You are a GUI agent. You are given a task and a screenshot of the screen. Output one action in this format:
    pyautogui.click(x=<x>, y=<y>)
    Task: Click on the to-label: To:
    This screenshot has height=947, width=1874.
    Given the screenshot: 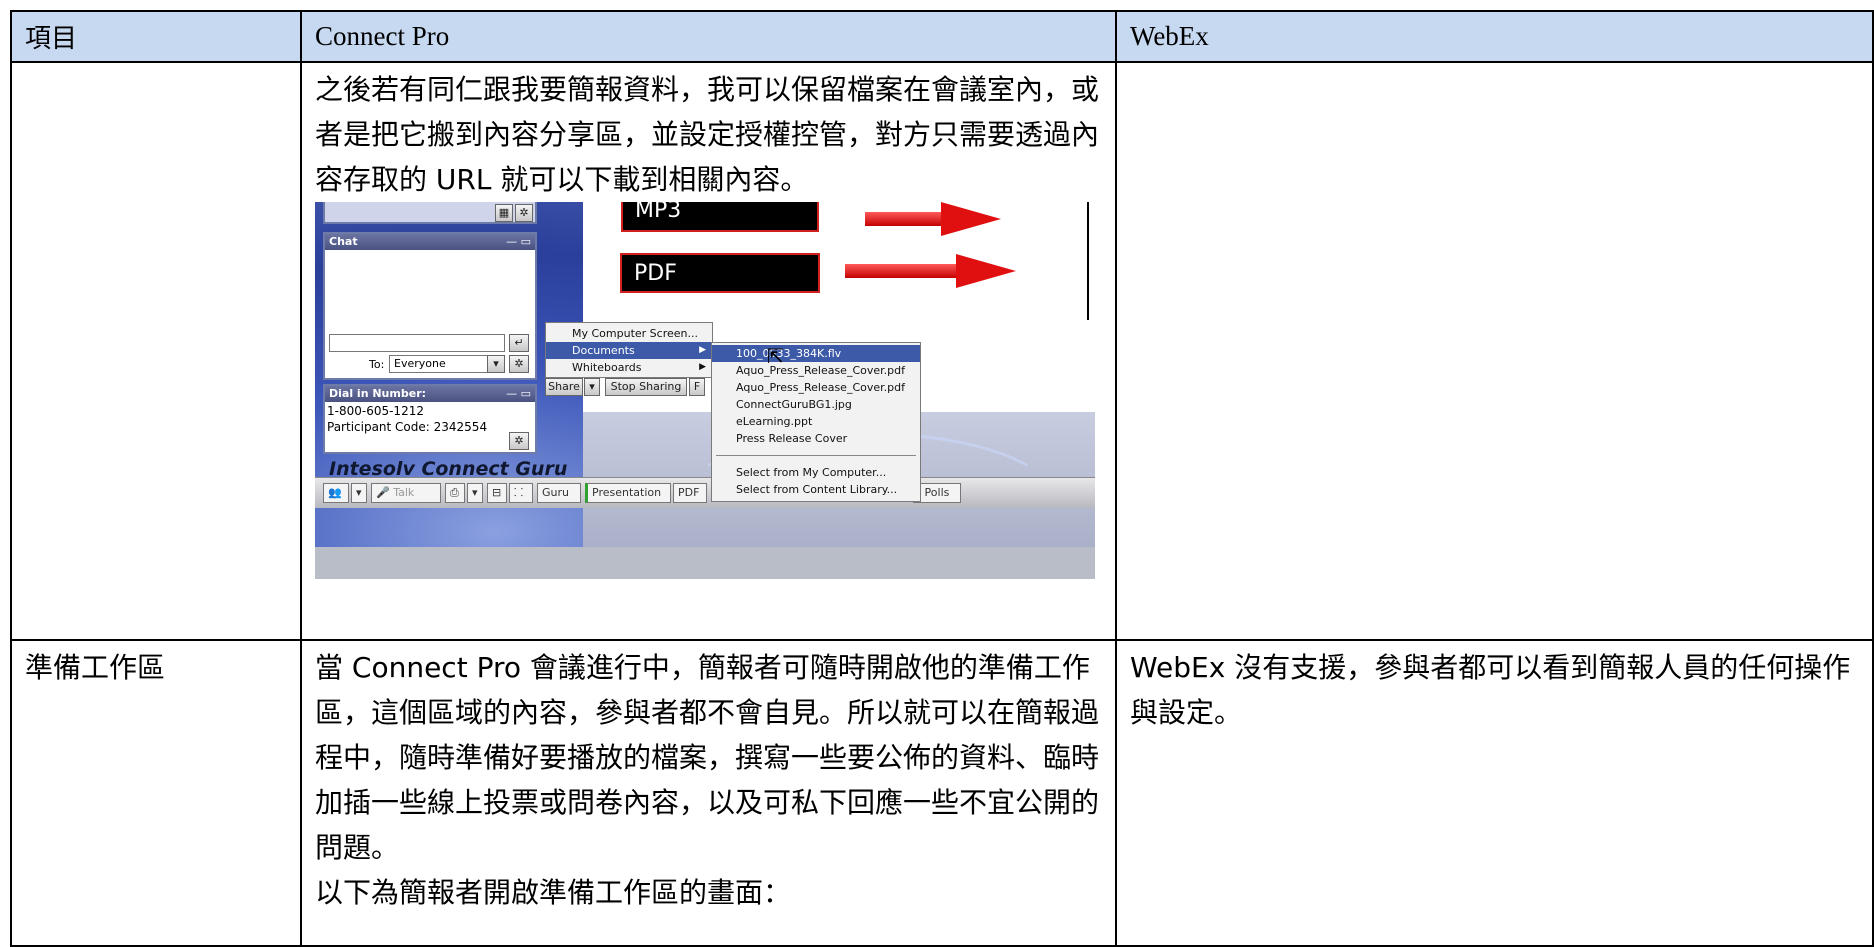 What is the action you would take?
    pyautogui.click(x=377, y=364)
    